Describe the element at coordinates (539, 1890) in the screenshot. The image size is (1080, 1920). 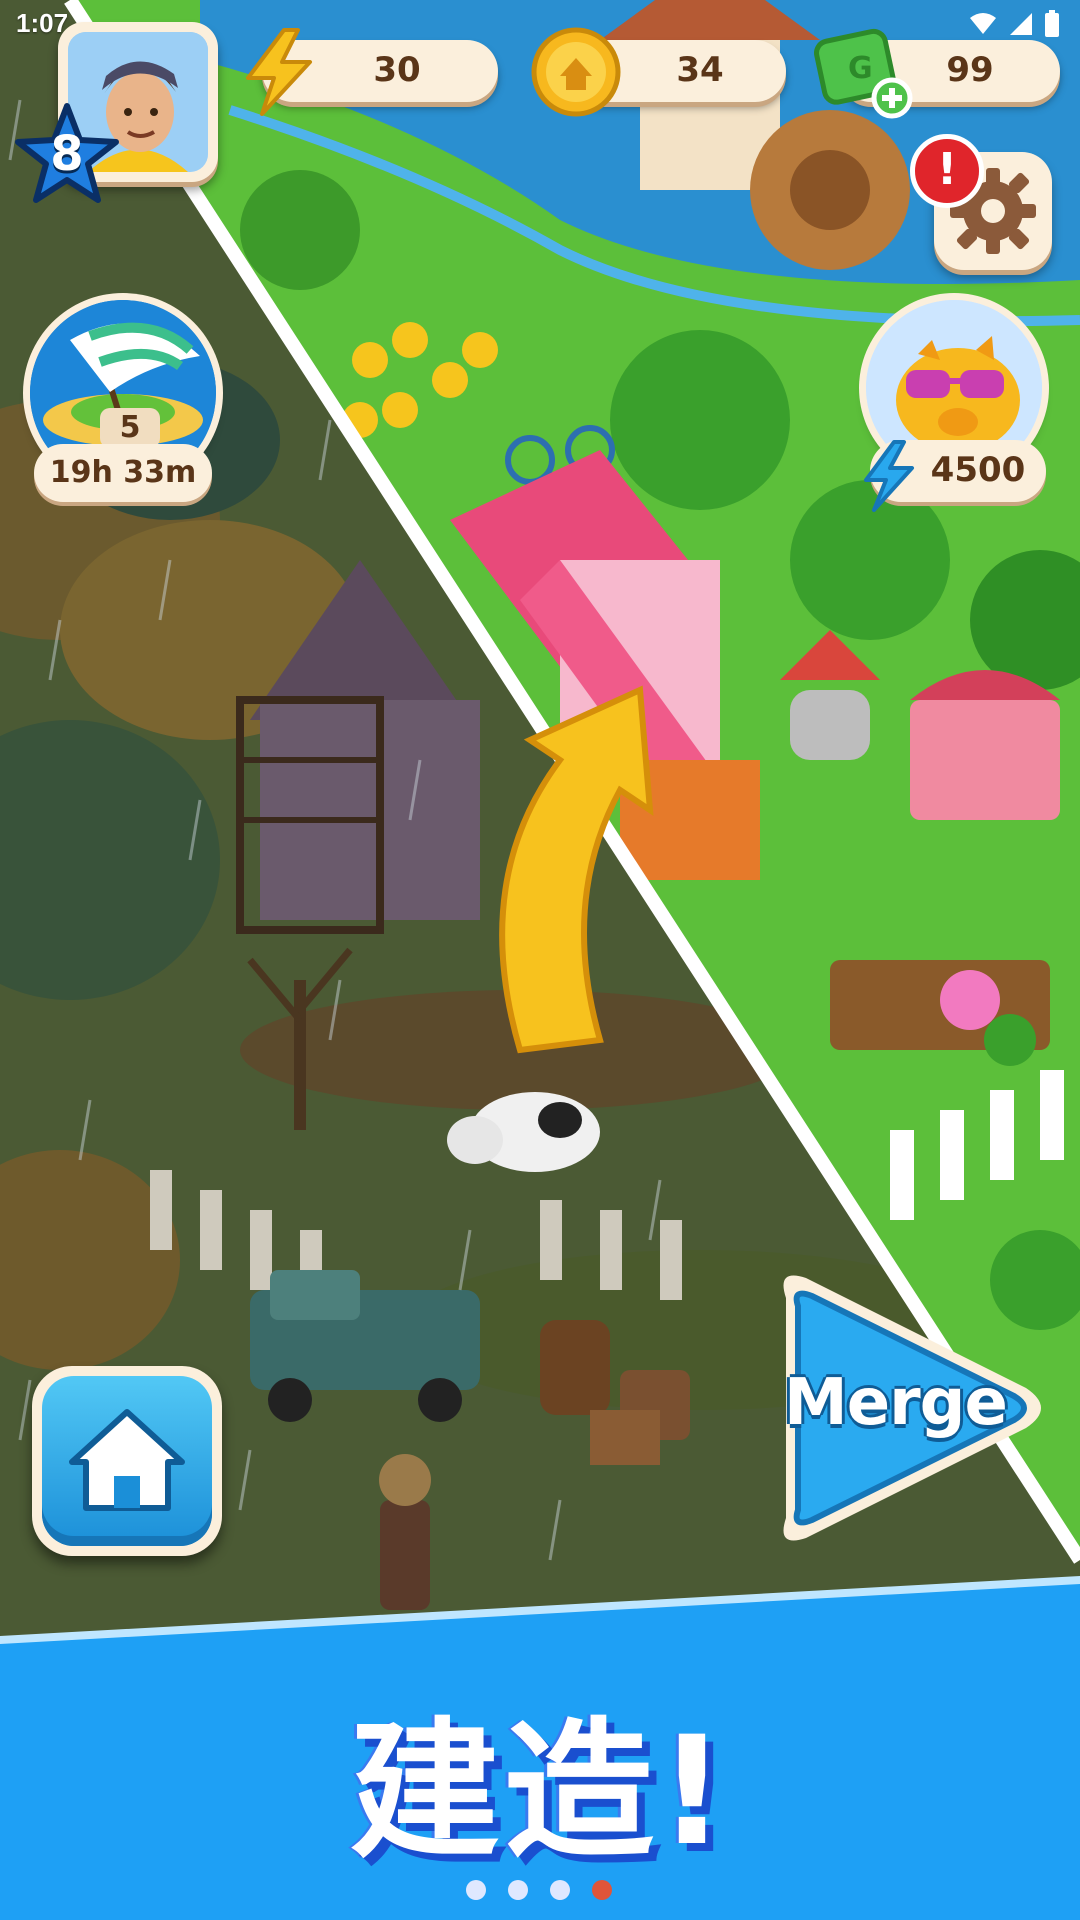
I see `page-indicator` at that location.